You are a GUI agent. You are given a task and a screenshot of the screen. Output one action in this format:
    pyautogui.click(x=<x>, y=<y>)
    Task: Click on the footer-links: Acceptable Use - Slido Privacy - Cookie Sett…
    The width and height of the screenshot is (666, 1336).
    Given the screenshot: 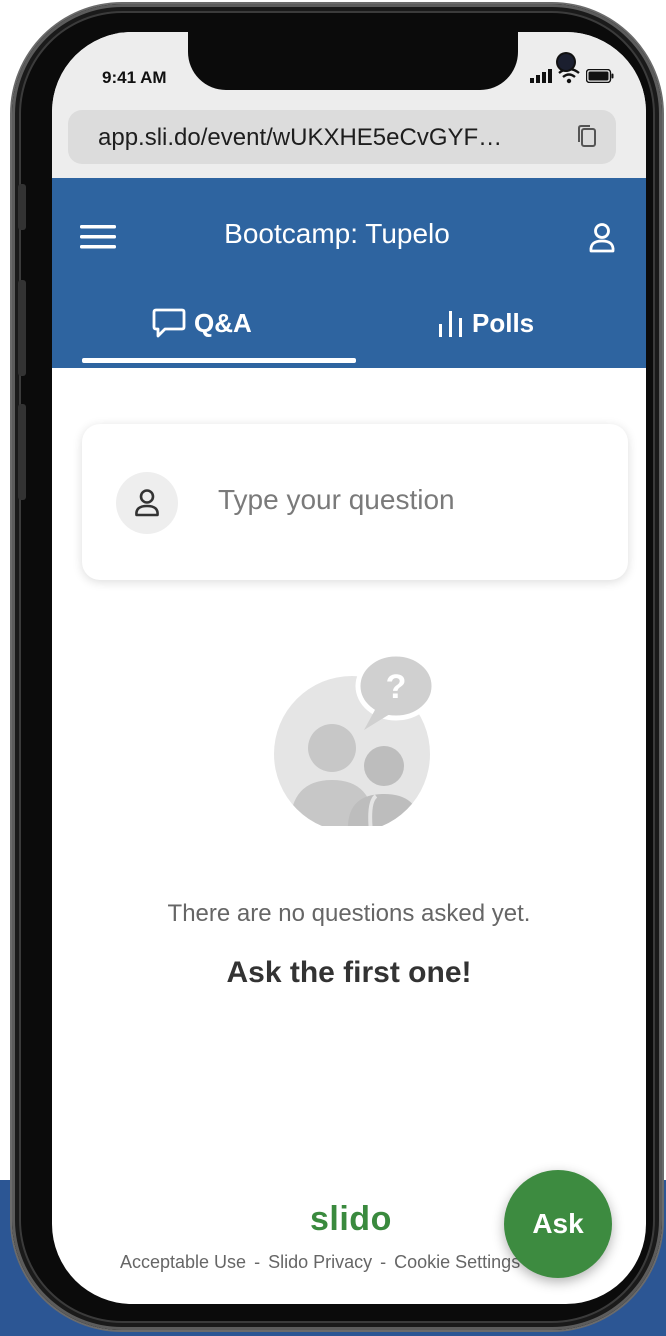 What is the action you would take?
    pyautogui.click(x=320, y=1262)
    